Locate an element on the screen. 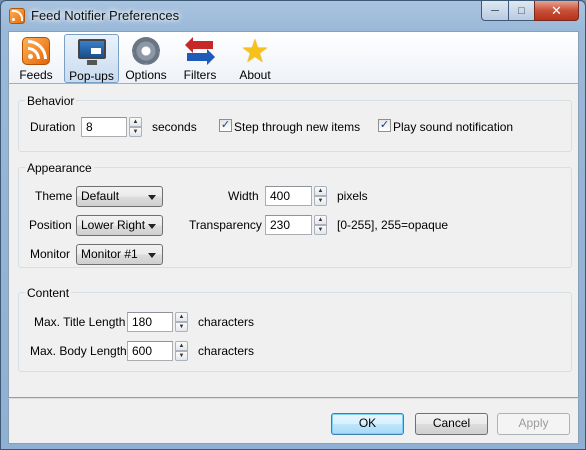  window-title: Feed Notifier Preferences is located at coordinates (105, 15).